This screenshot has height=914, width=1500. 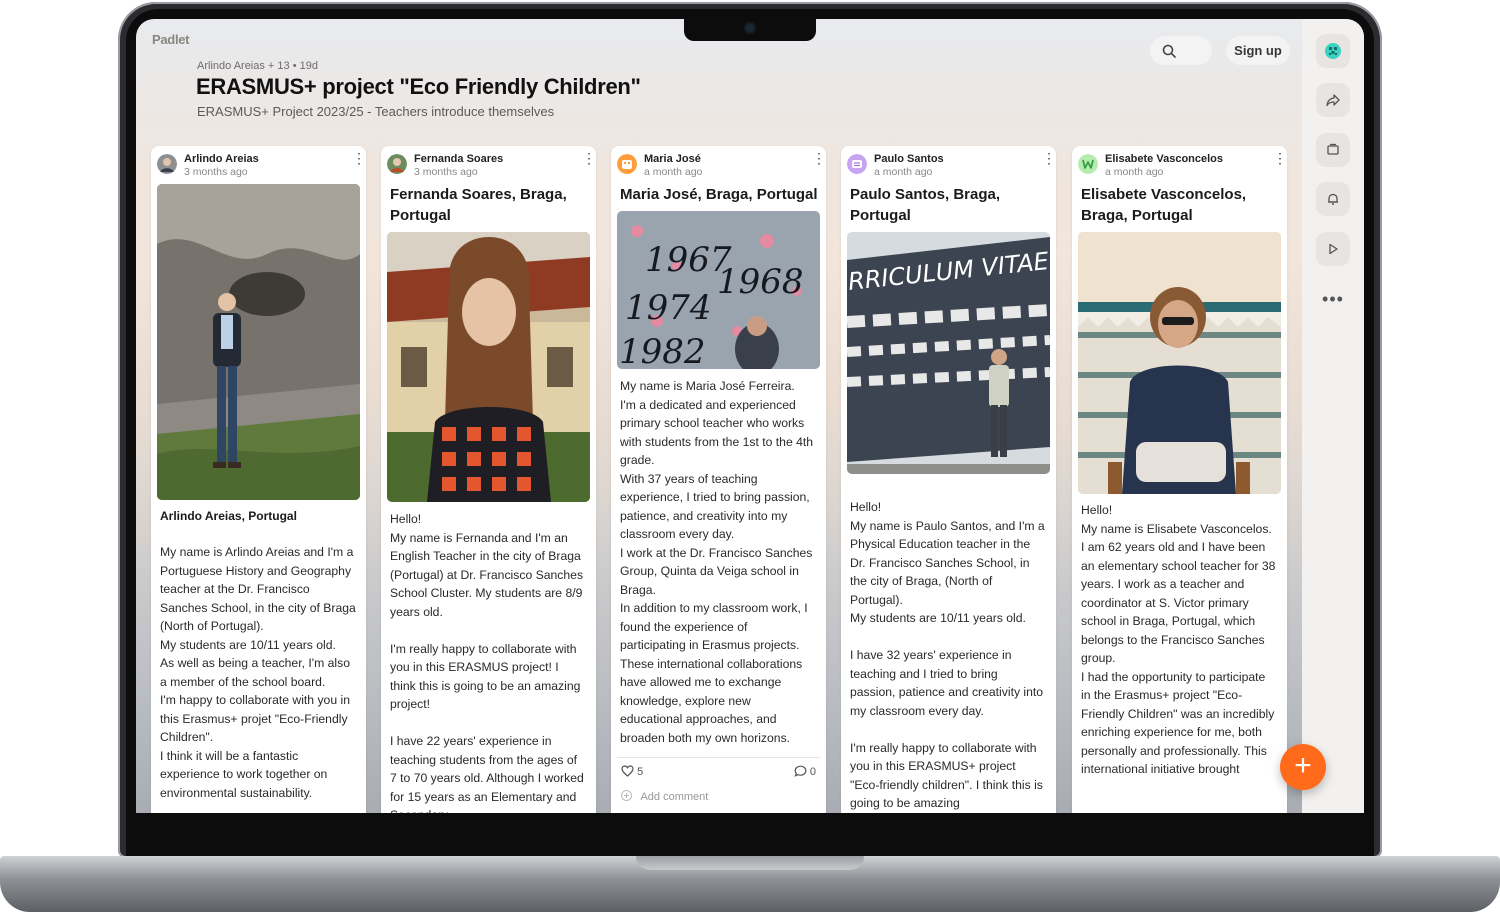 I want to click on add-icon, so click(x=626, y=795).